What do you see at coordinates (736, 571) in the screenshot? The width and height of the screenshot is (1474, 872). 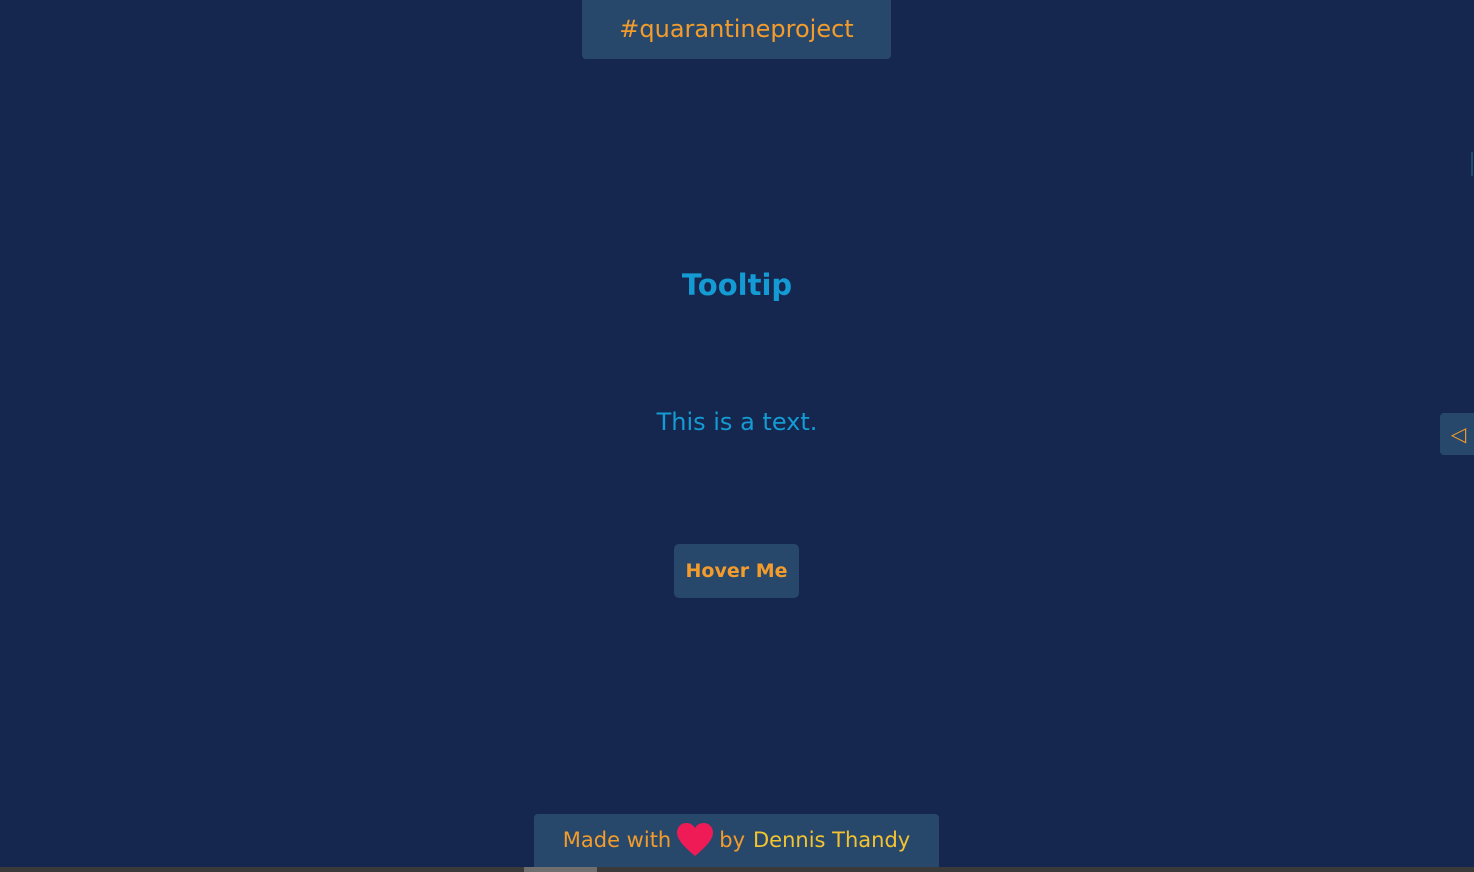 I see `hover-me-button: Hover Me` at bounding box center [736, 571].